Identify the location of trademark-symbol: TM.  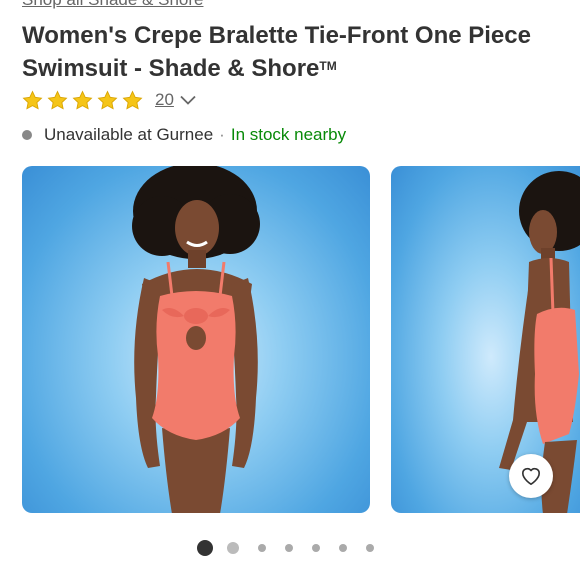
(328, 66).